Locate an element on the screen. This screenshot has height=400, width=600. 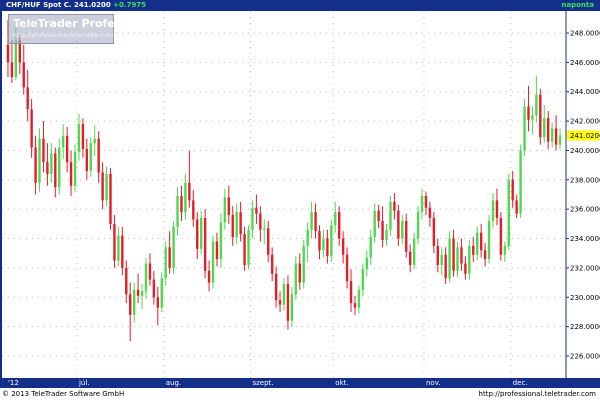
y-tick-label: 234.0000 is located at coordinates (585, 239).